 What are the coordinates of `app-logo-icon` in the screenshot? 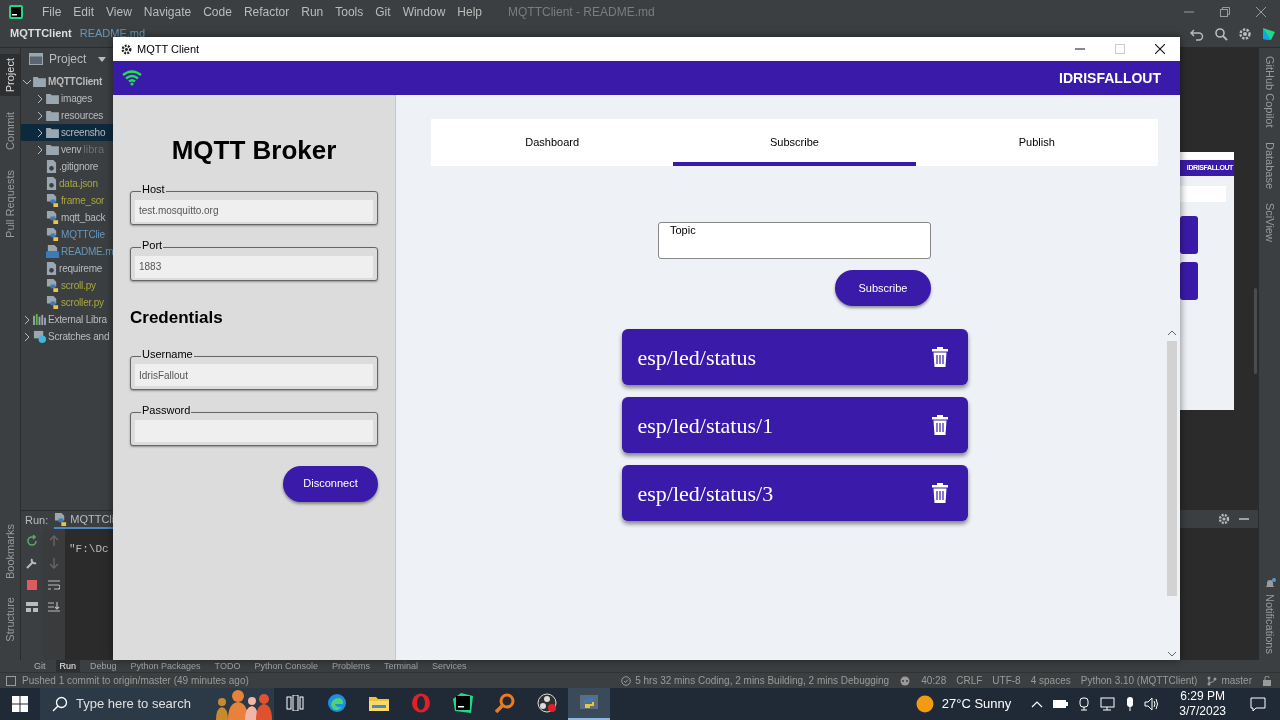 It's located at (16, 12).